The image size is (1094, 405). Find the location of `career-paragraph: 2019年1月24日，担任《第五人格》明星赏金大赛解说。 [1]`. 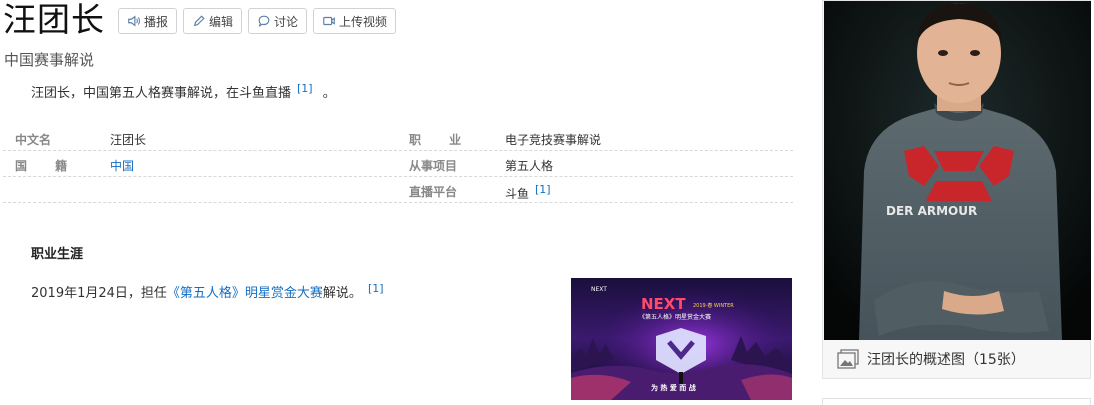

career-paragraph: 2019年1月24日，担任《第五人格》明星赏金大赛解说。 [1] is located at coordinates (207, 291).